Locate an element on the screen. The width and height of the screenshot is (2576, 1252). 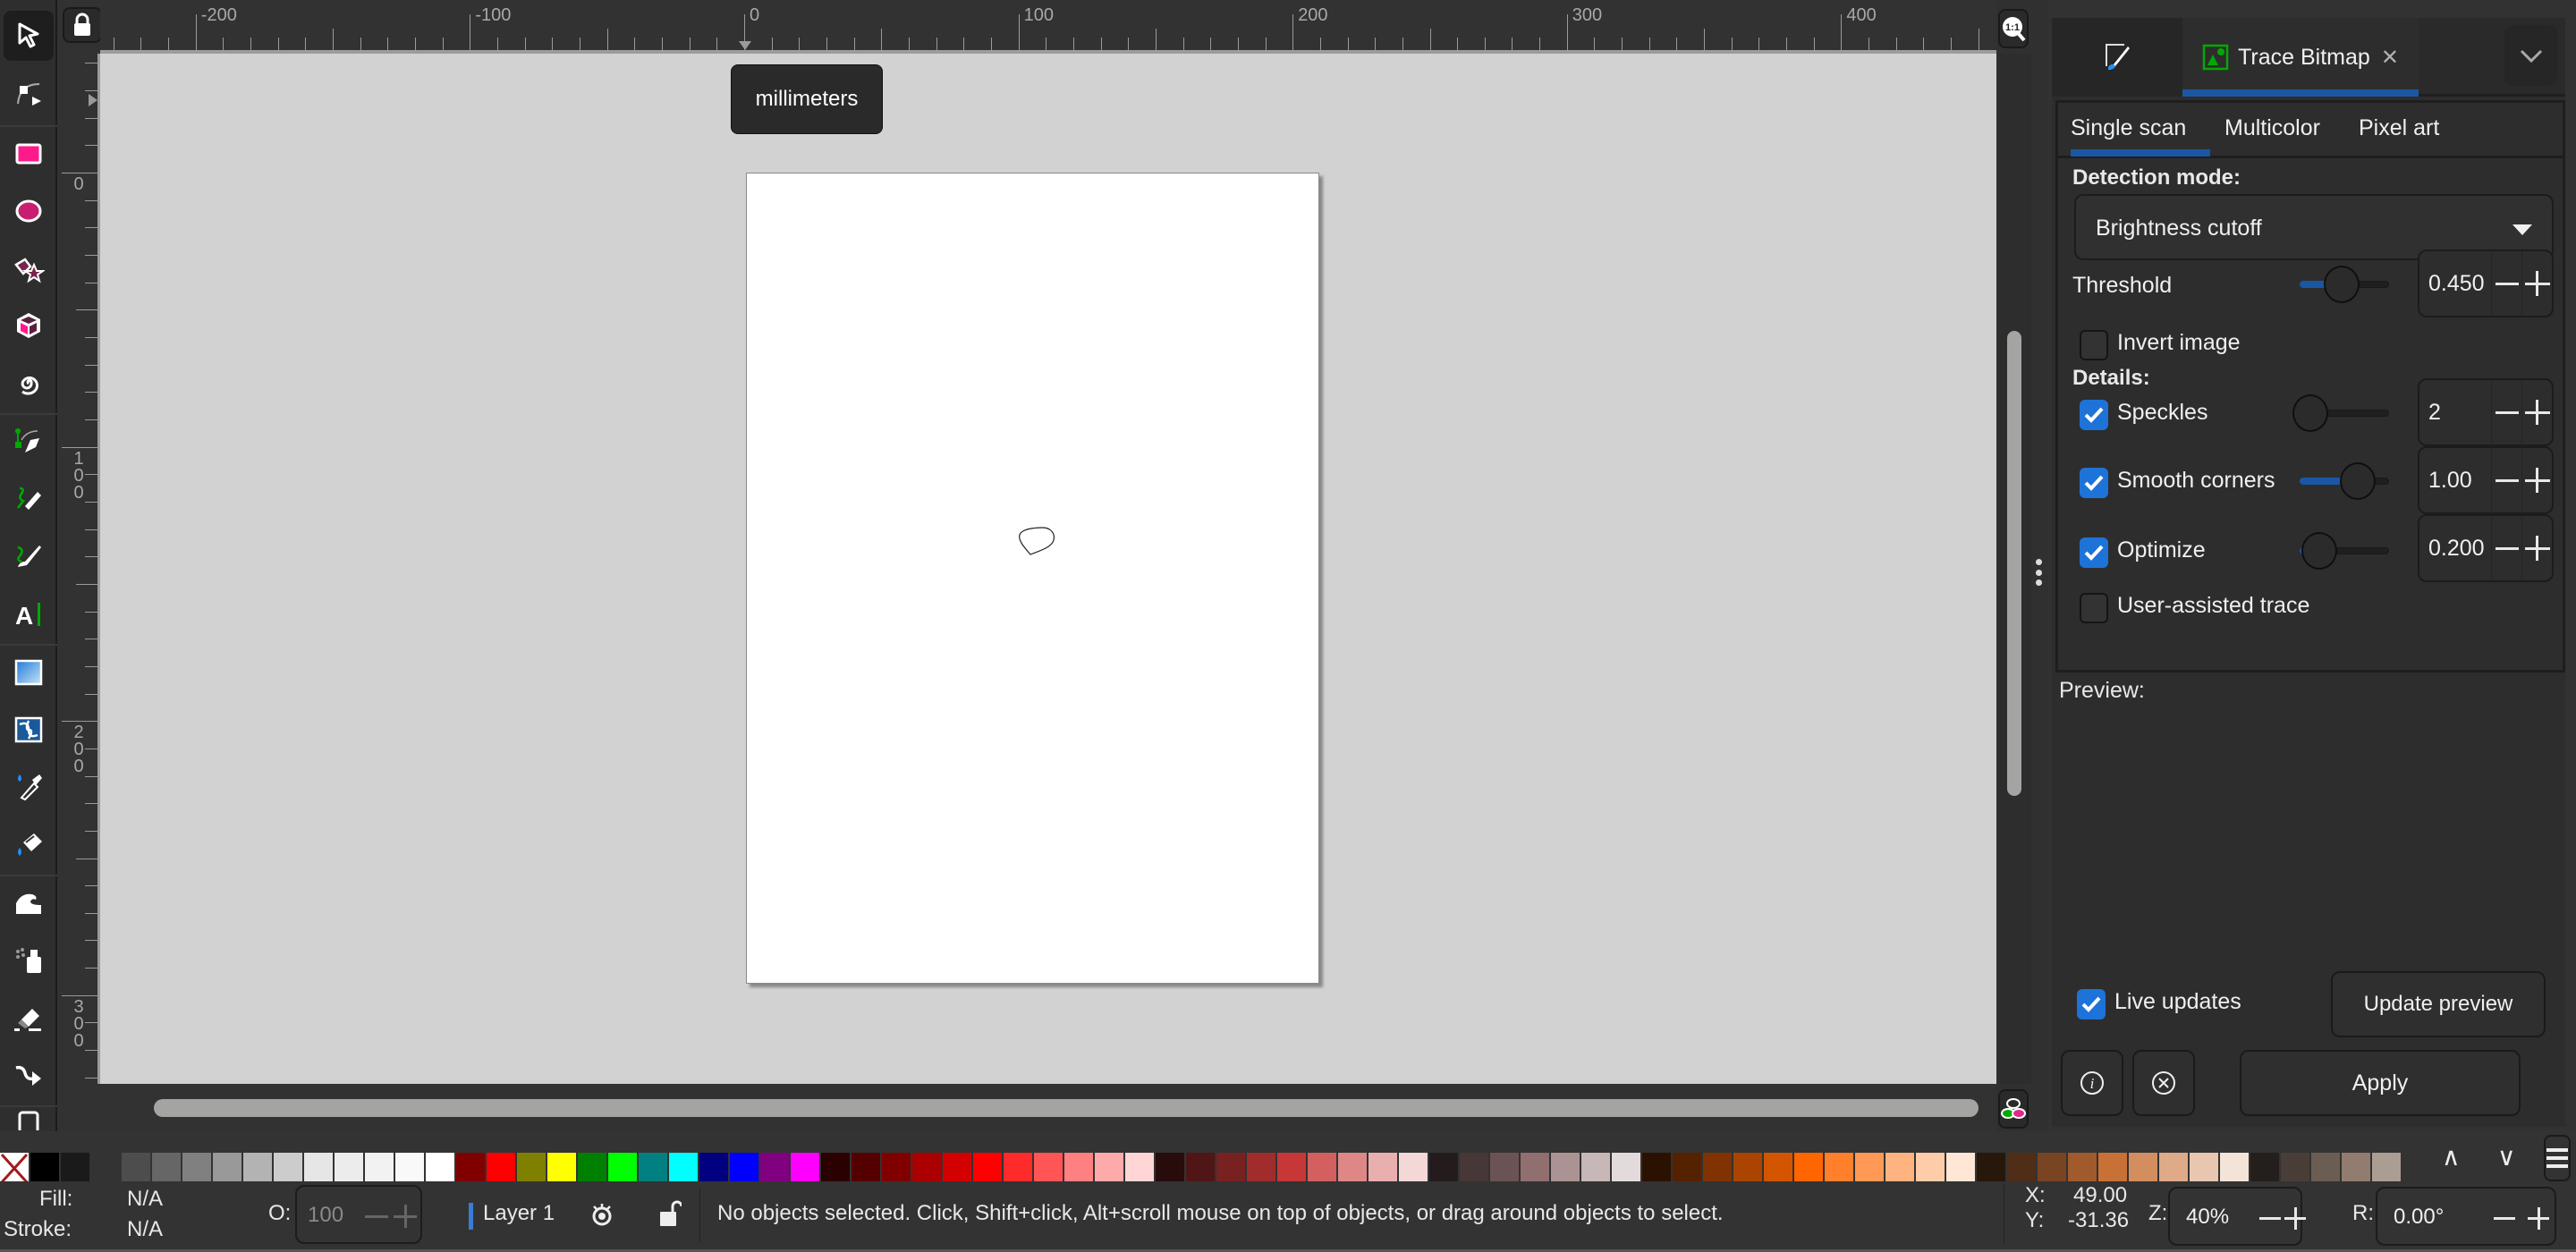
optimize-slider is located at coordinates (2344, 550).